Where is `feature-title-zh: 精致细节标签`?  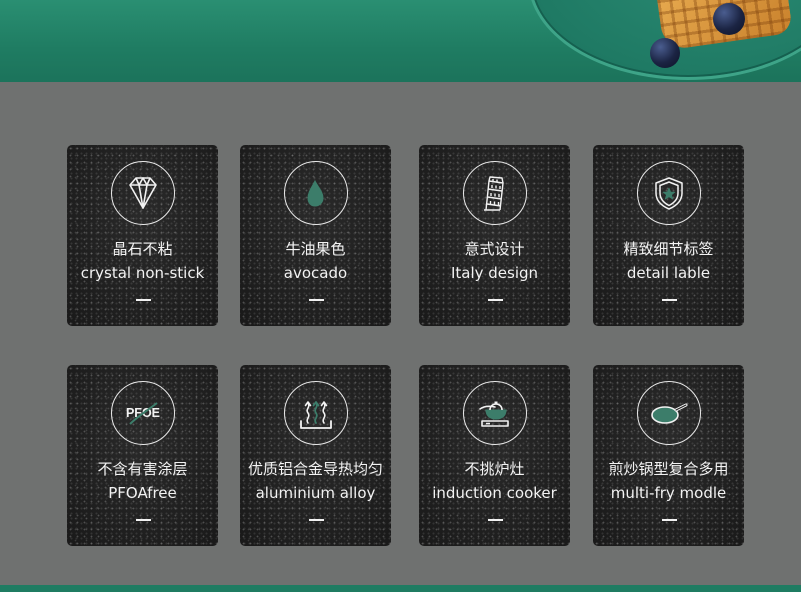
feature-title-zh: 精致细节标签 is located at coordinates (668, 249).